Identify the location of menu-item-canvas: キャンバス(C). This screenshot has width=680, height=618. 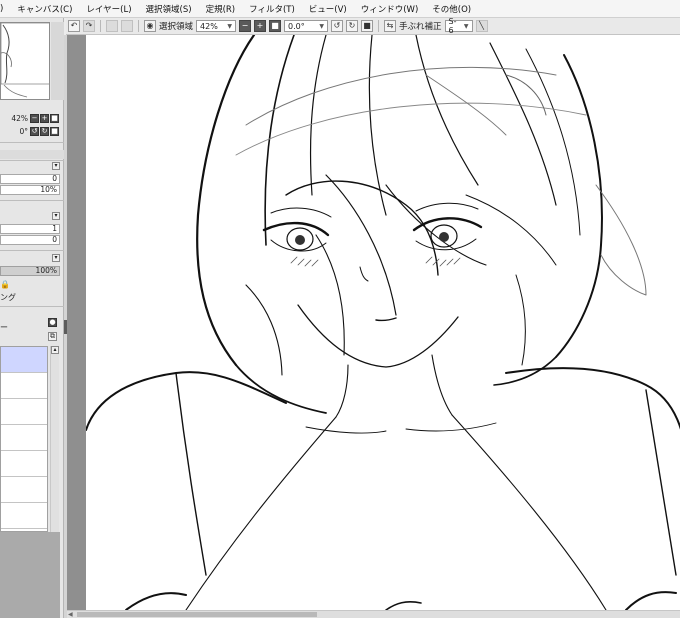
(44, 9).